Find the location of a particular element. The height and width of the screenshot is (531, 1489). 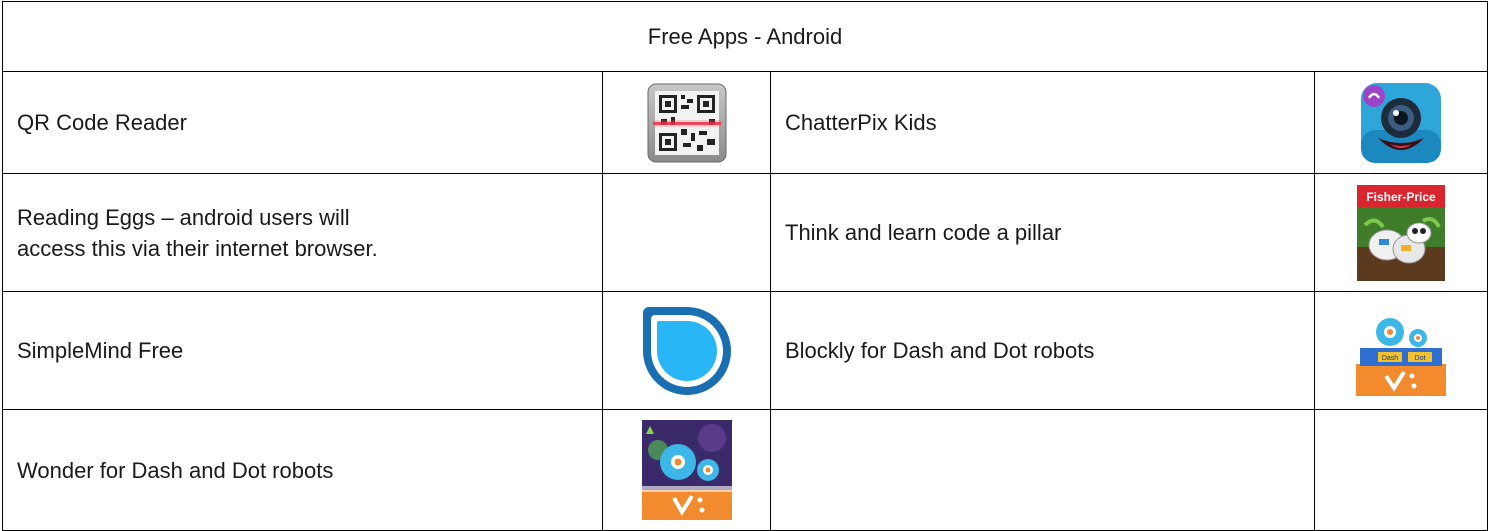

app-name-line: Reading Eggs – android users will is located at coordinates (183, 217).